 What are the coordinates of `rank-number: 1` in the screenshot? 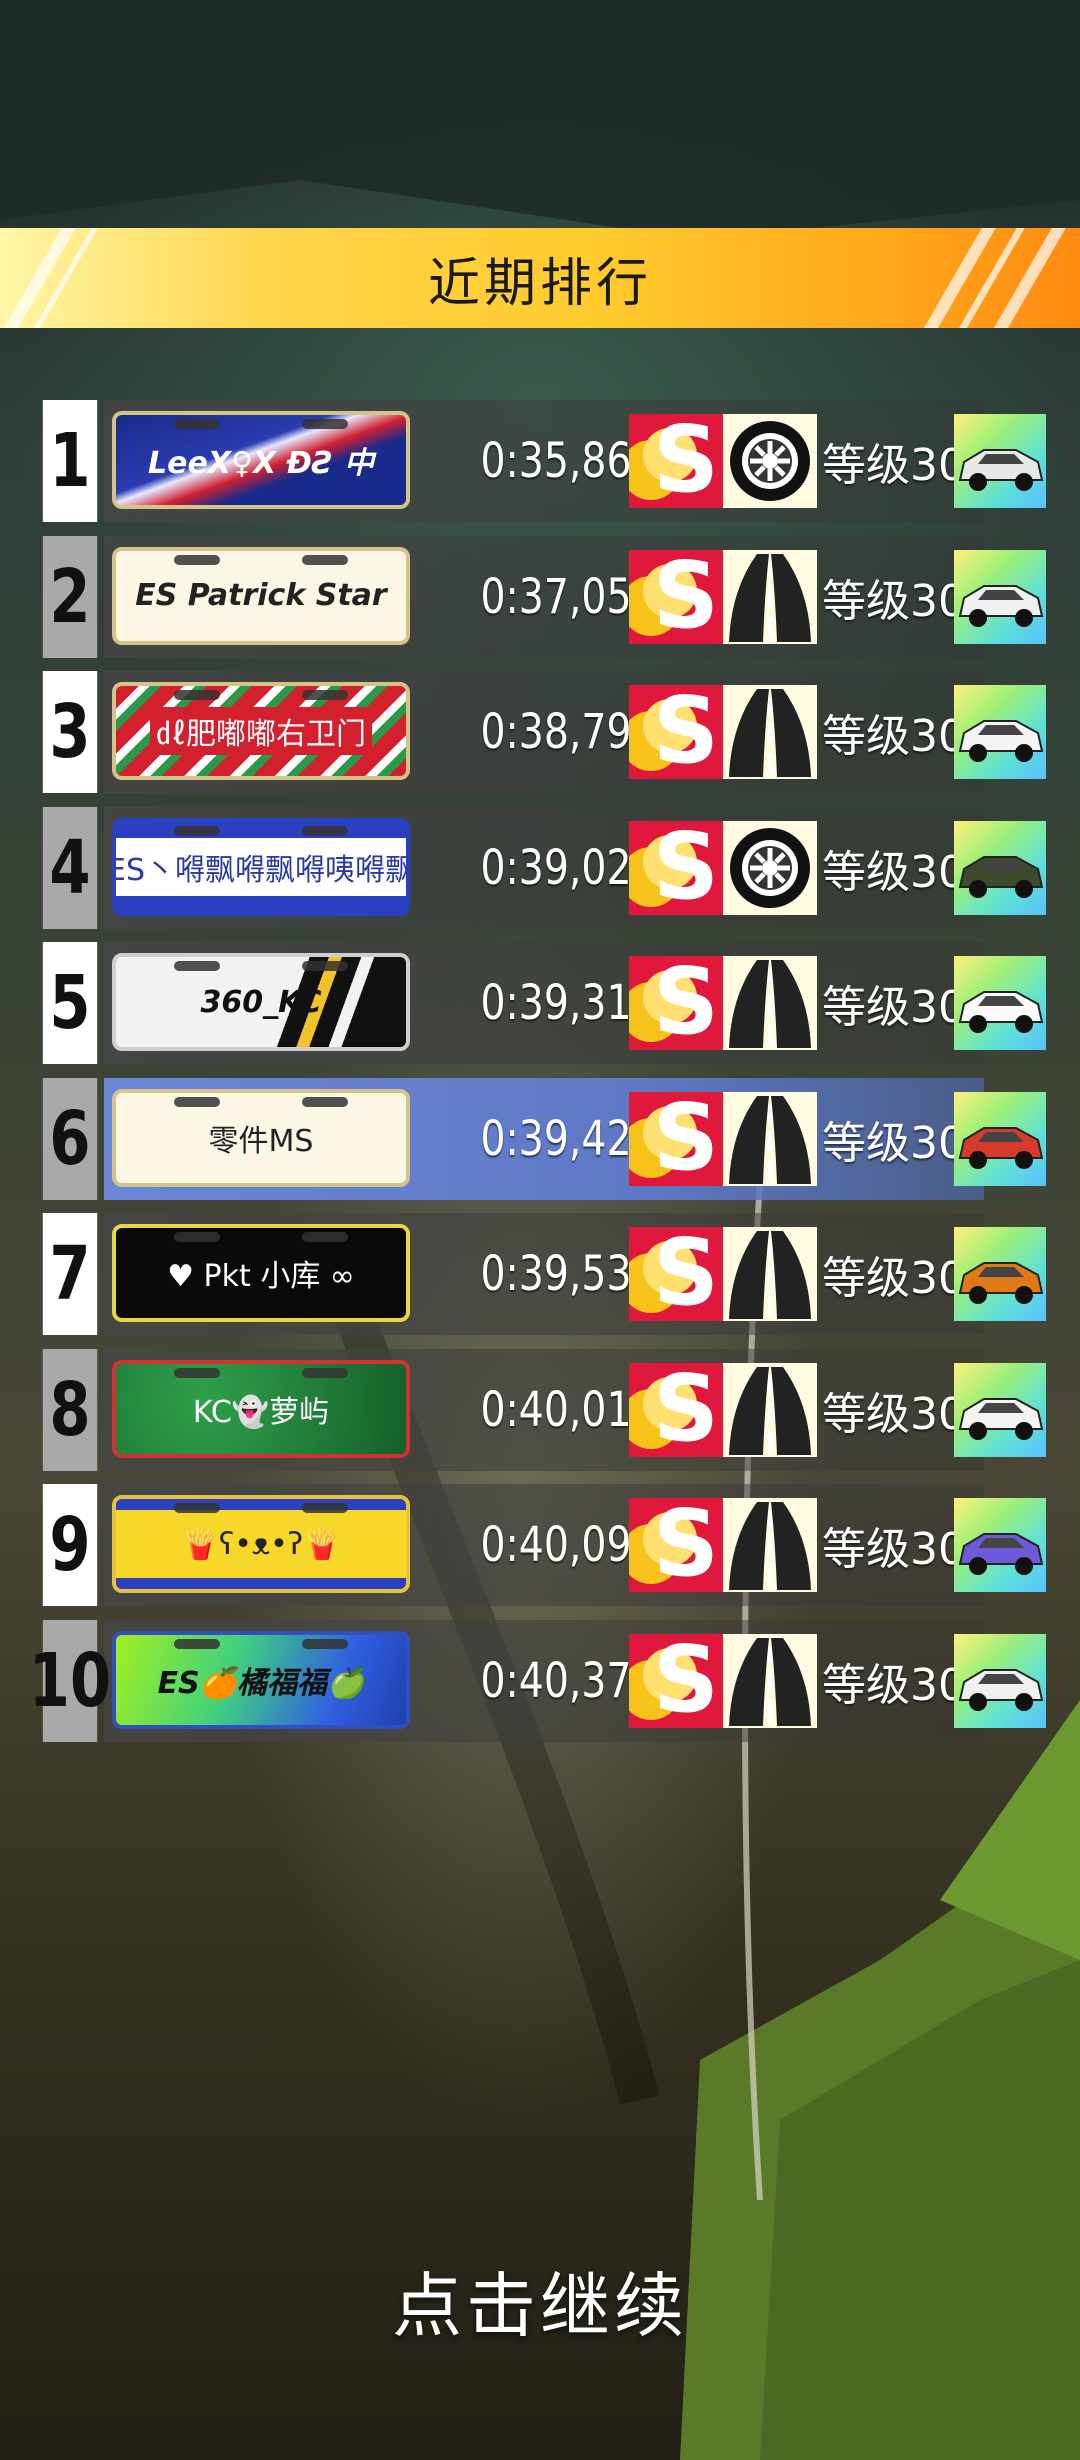 It's located at (70, 461).